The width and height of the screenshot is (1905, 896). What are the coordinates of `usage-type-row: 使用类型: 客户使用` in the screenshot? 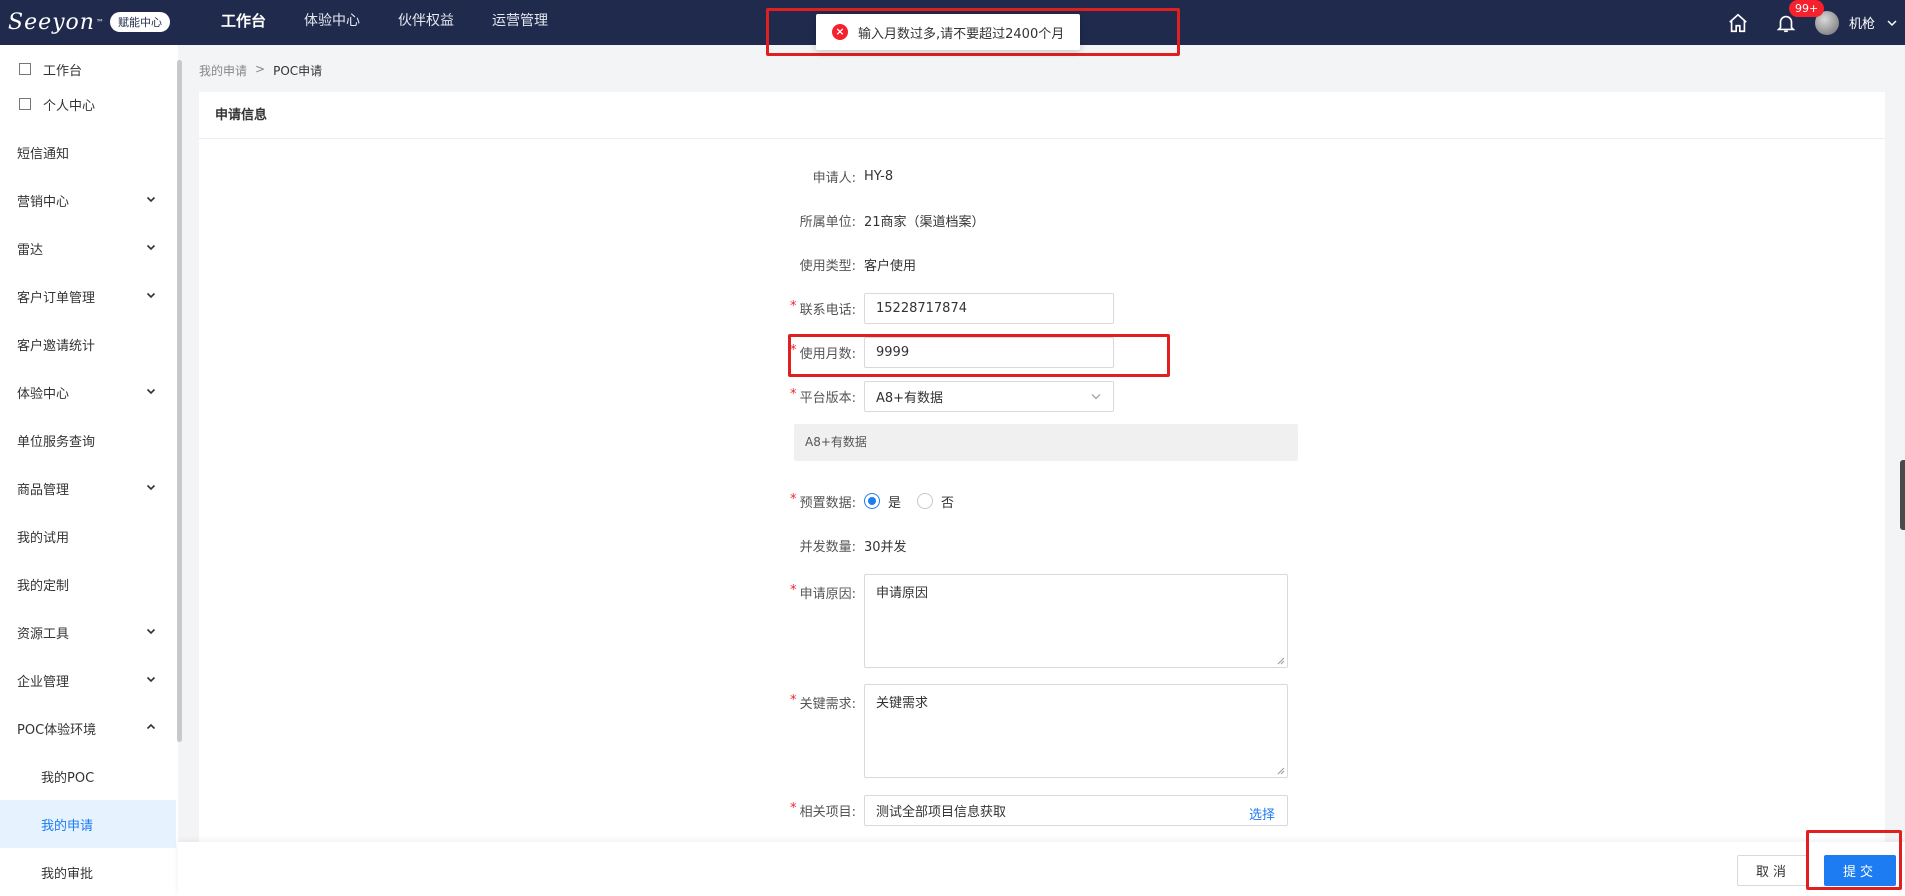 It's located at (855, 264).